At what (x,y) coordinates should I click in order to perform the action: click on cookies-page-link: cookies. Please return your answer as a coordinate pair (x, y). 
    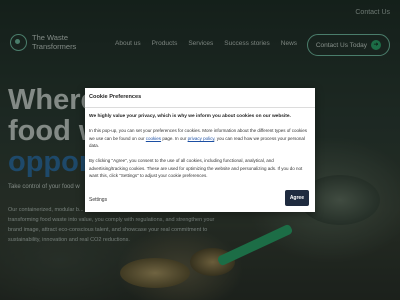
    Looking at the image, I should click on (153, 138).